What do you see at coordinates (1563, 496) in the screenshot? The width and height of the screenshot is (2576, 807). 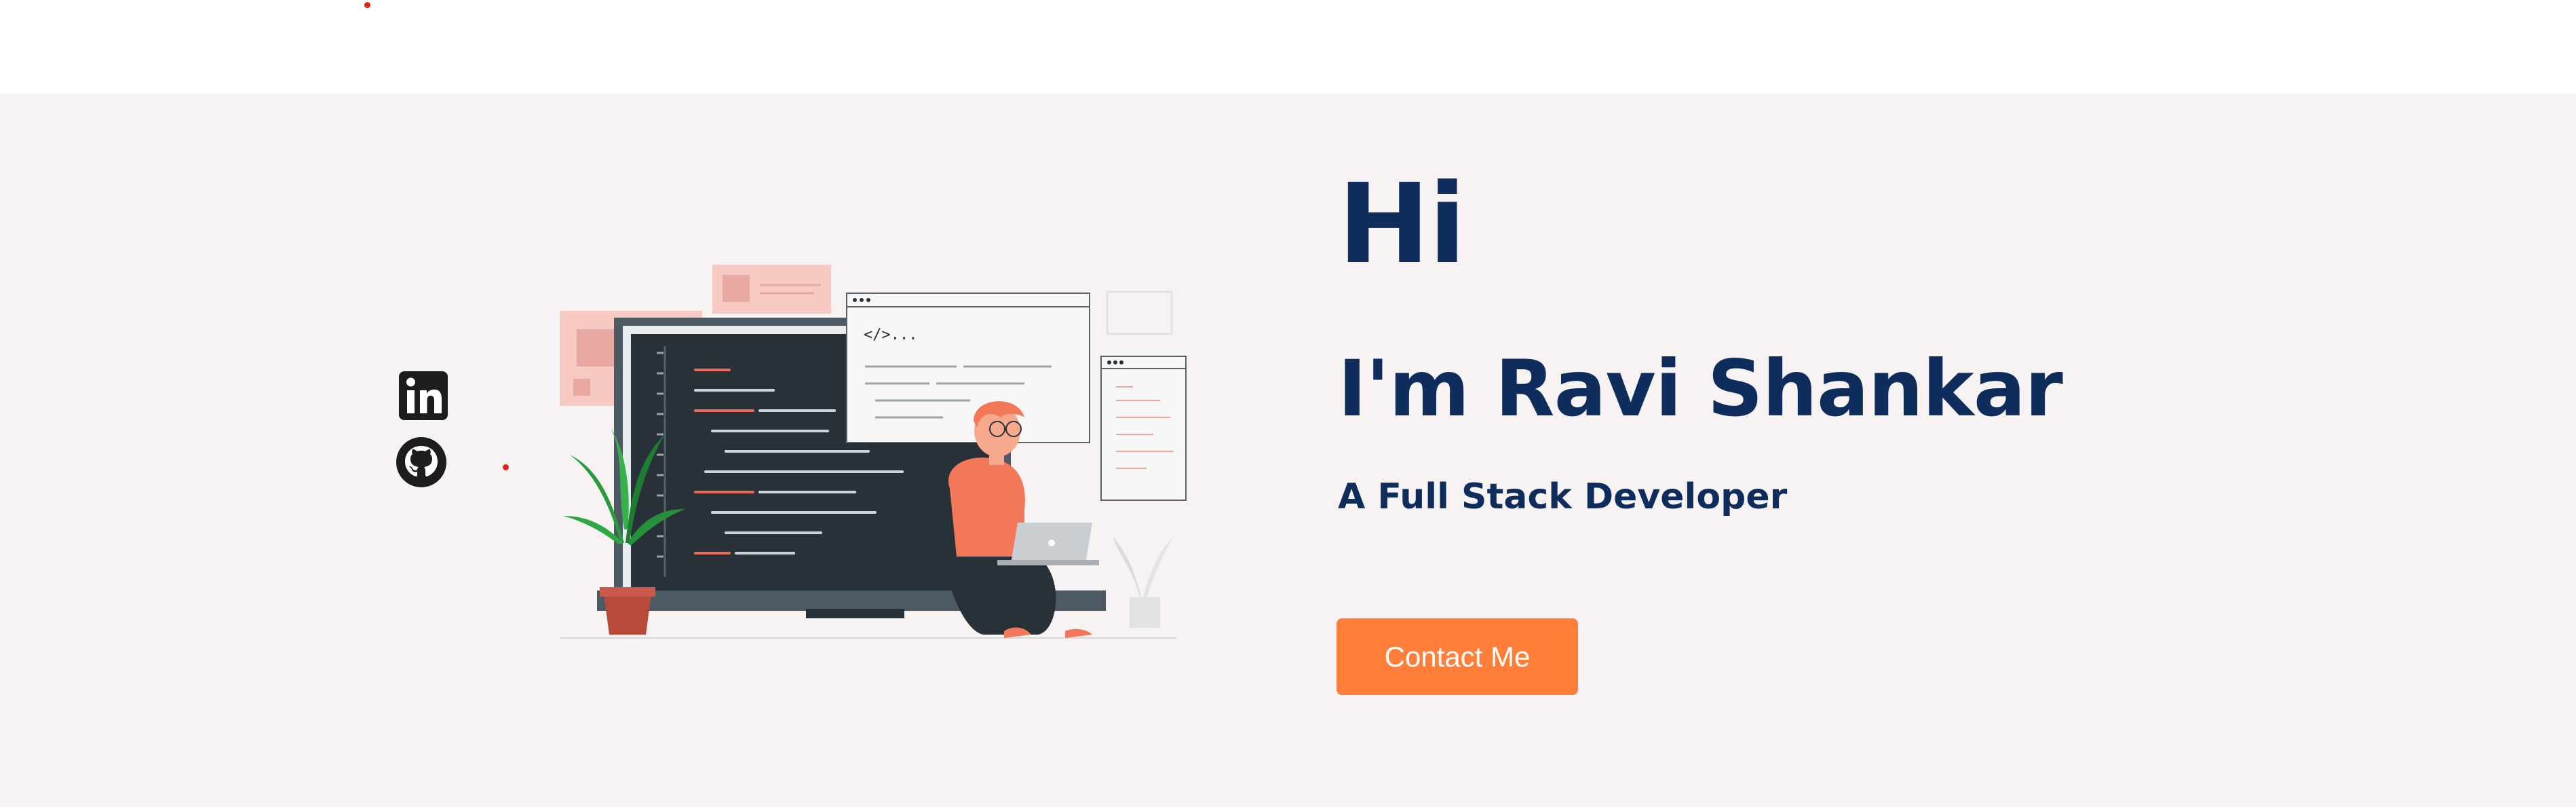 I see `role-subheading: A Full Stack Developer` at bounding box center [1563, 496].